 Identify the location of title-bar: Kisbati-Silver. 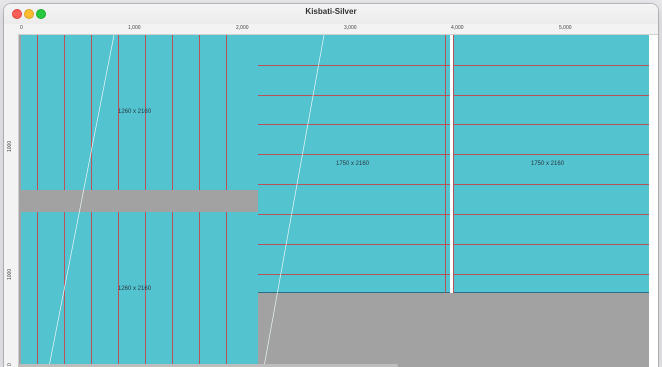
(331, 14).